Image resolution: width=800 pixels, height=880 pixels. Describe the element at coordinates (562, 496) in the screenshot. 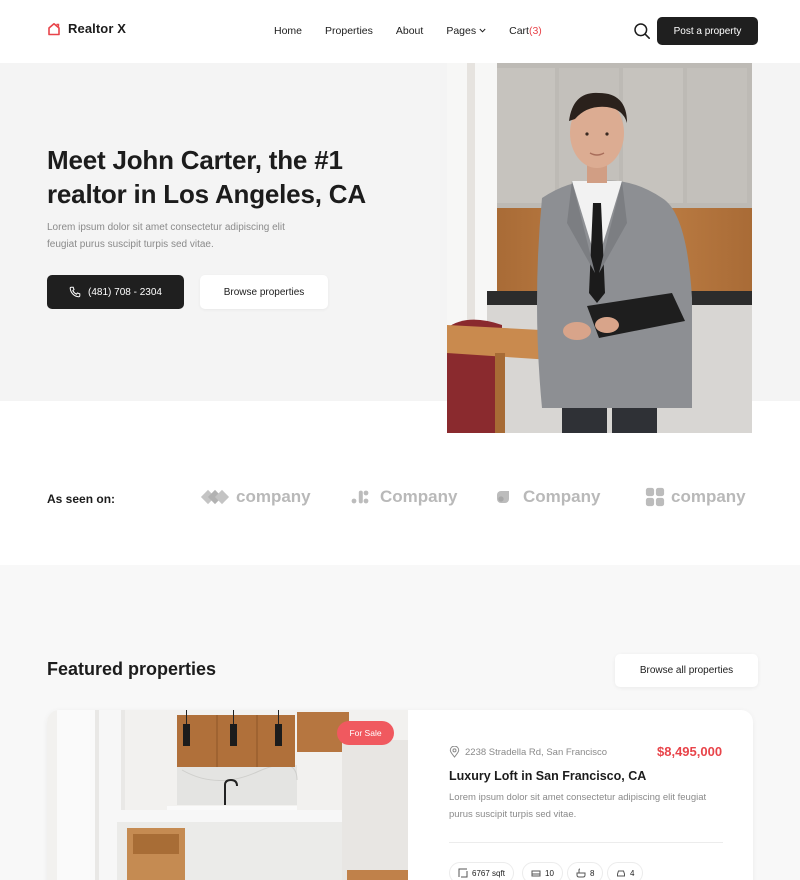

I see `brand-name-3: Company` at that location.